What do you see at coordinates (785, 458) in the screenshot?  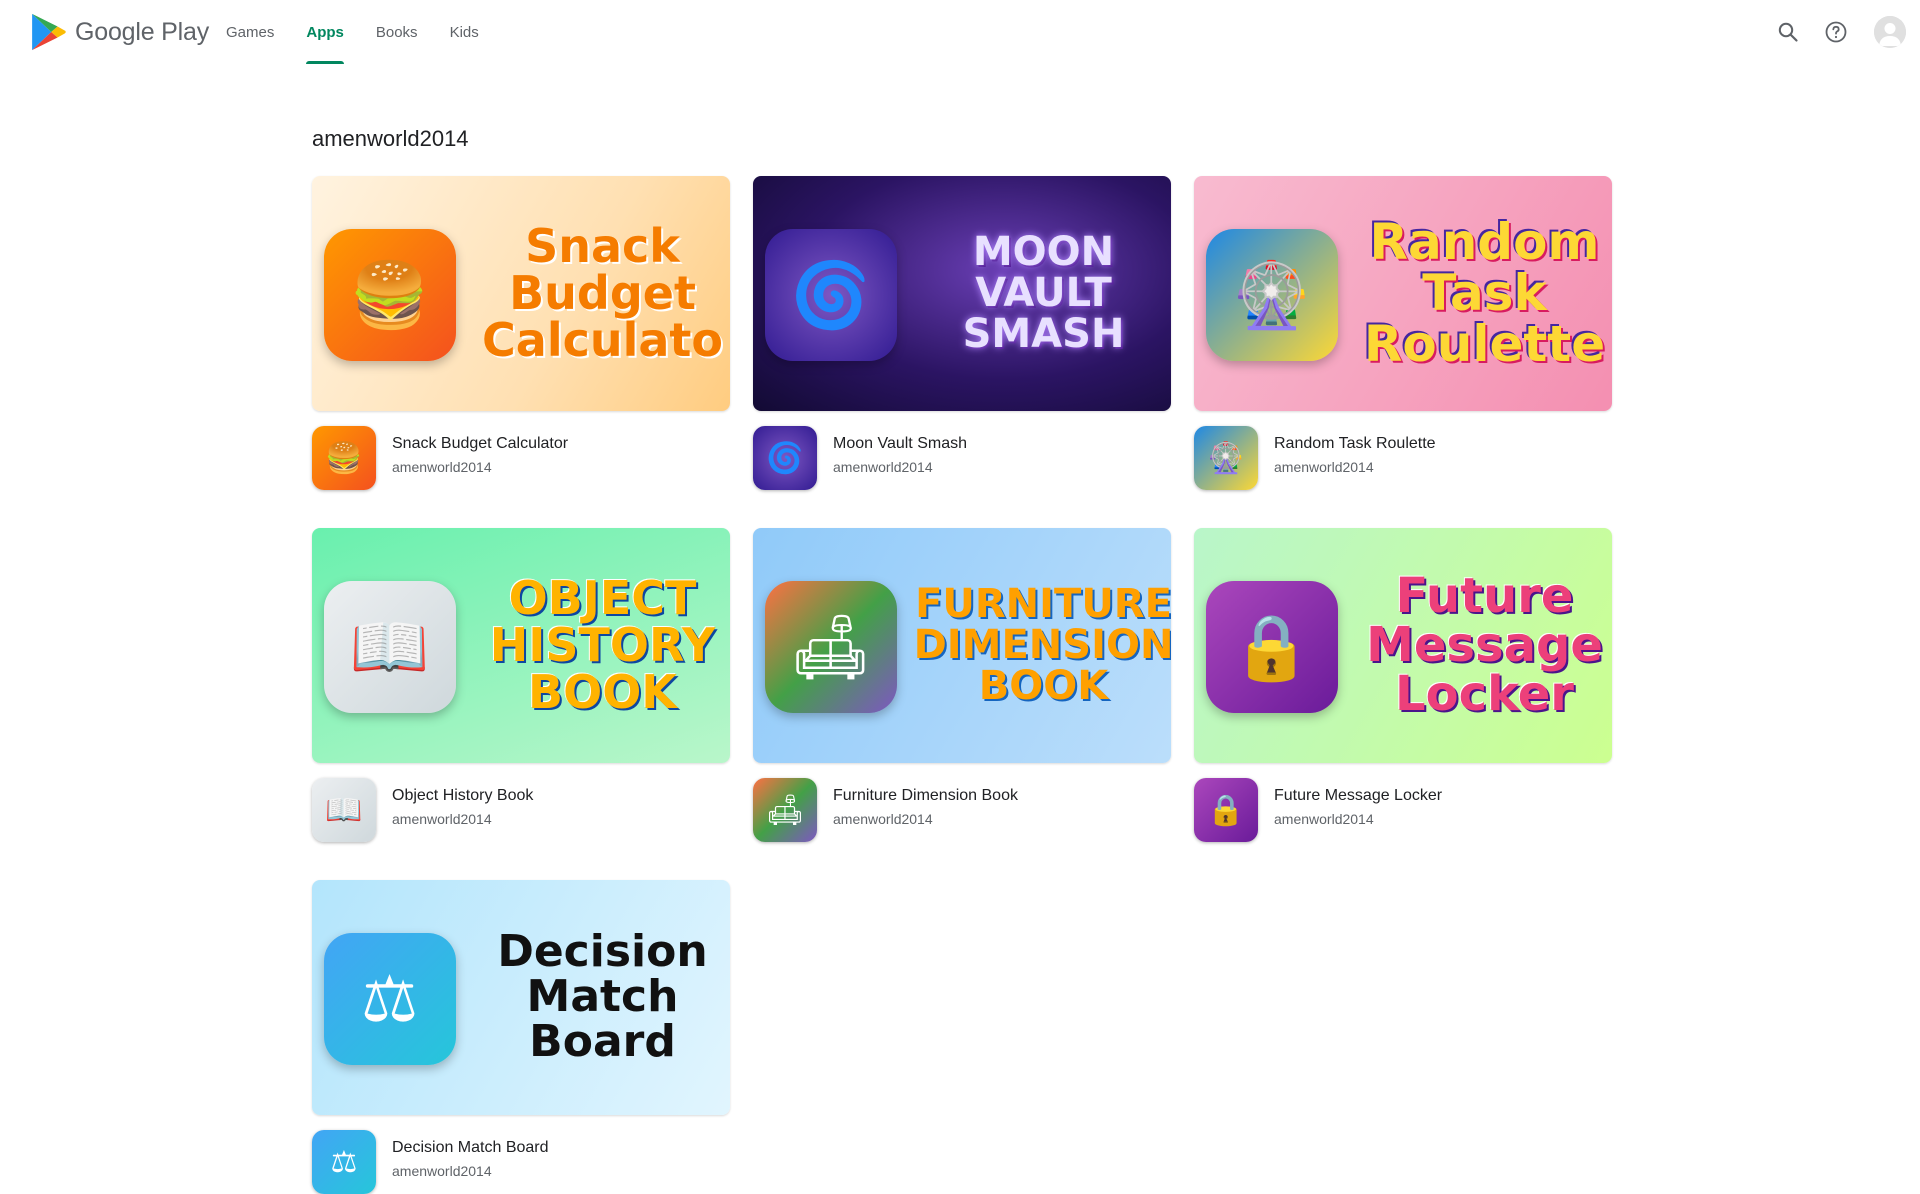 I see `app-icon: 🌀` at bounding box center [785, 458].